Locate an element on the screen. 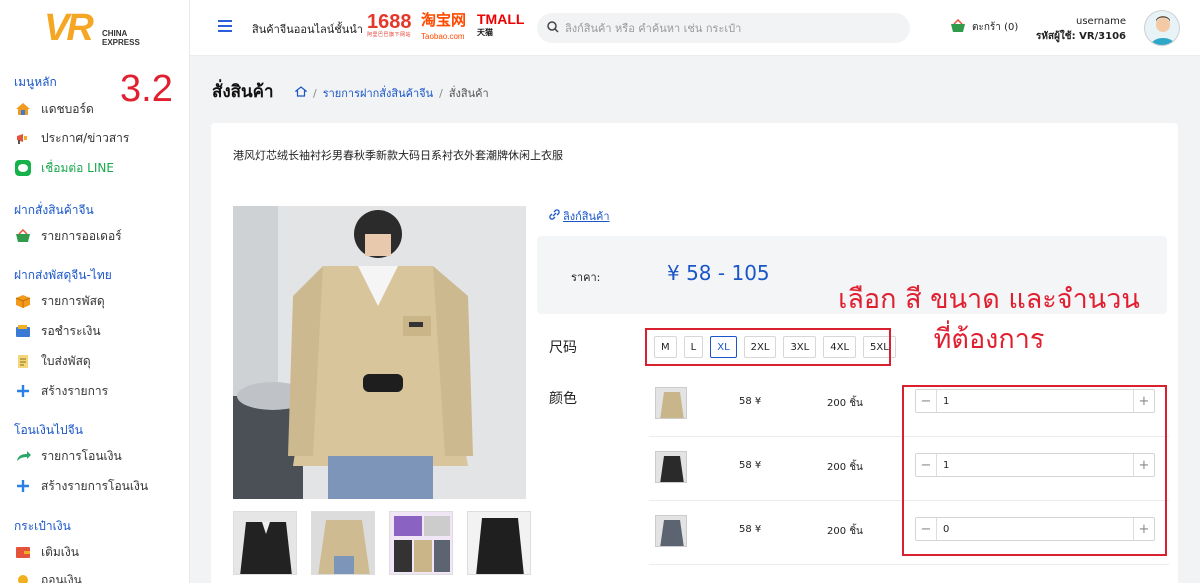 This screenshot has width=1200, height=583. sidebar-item-create: สร้างรายการ is located at coordinates (61, 391).